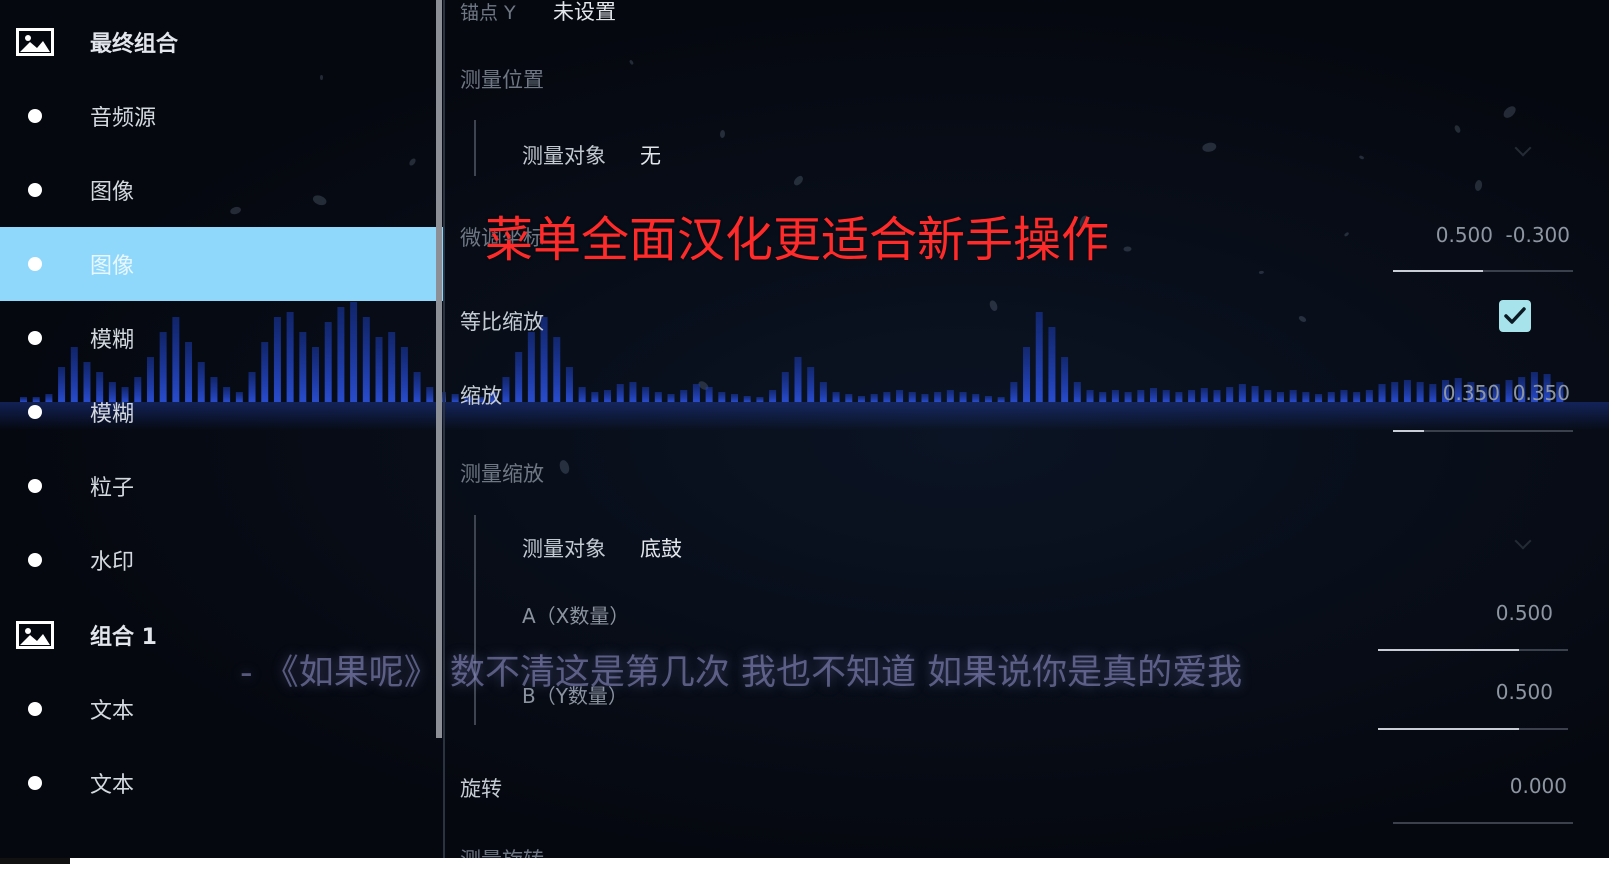 The image size is (1609, 877). Describe the element at coordinates (123, 118) in the screenshot. I see `layer-label: 音频源` at that location.